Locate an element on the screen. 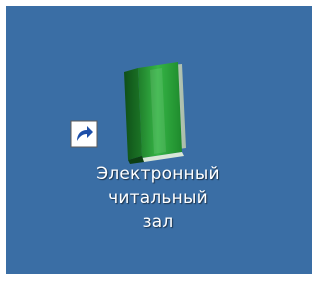 The width and height of the screenshot is (320, 281). desktop-icon-label: Электронный читальный зал is located at coordinates (158, 198).